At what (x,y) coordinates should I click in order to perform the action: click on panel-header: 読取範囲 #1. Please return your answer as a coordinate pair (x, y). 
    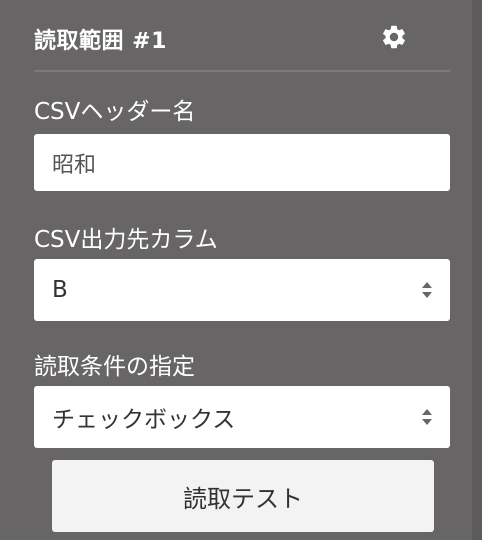
    Looking at the image, I should click on (242, 38).